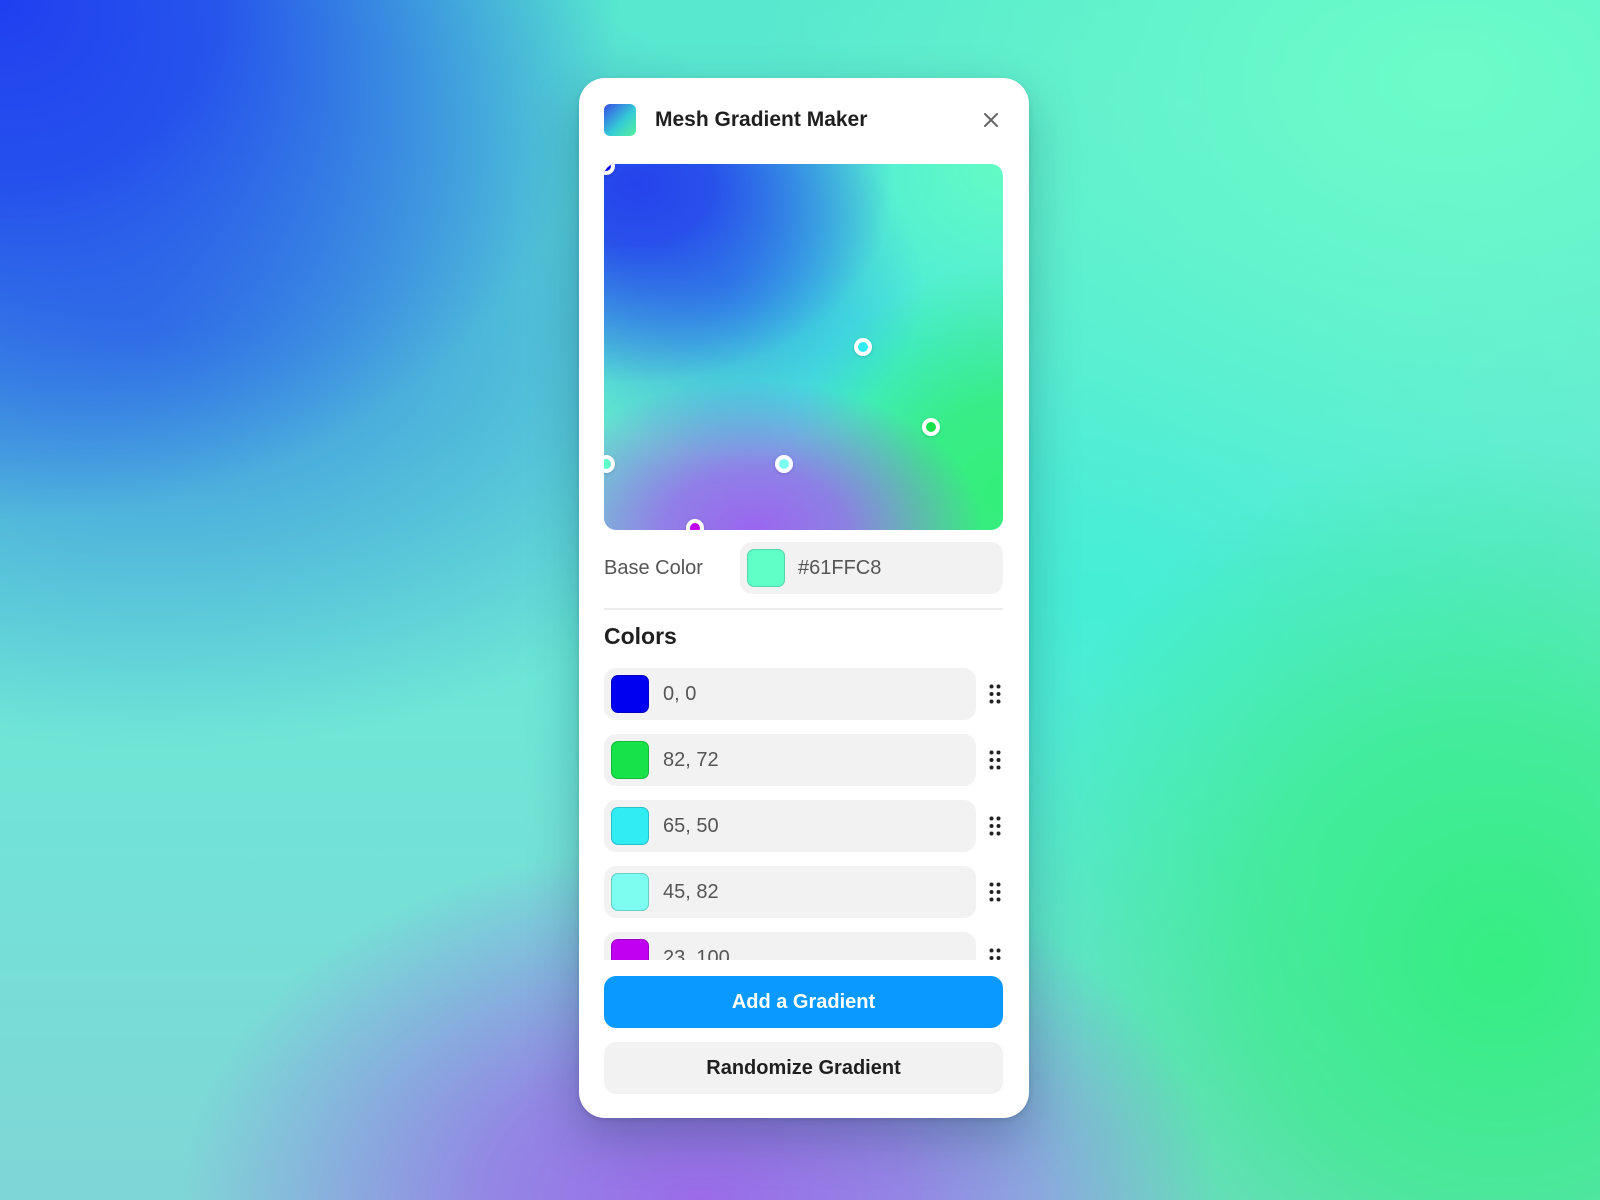  Describe the element at coordinates (803, 1068) in the screenshot. I see `randomize-gradient-button: Randomize Gradient` at that location.